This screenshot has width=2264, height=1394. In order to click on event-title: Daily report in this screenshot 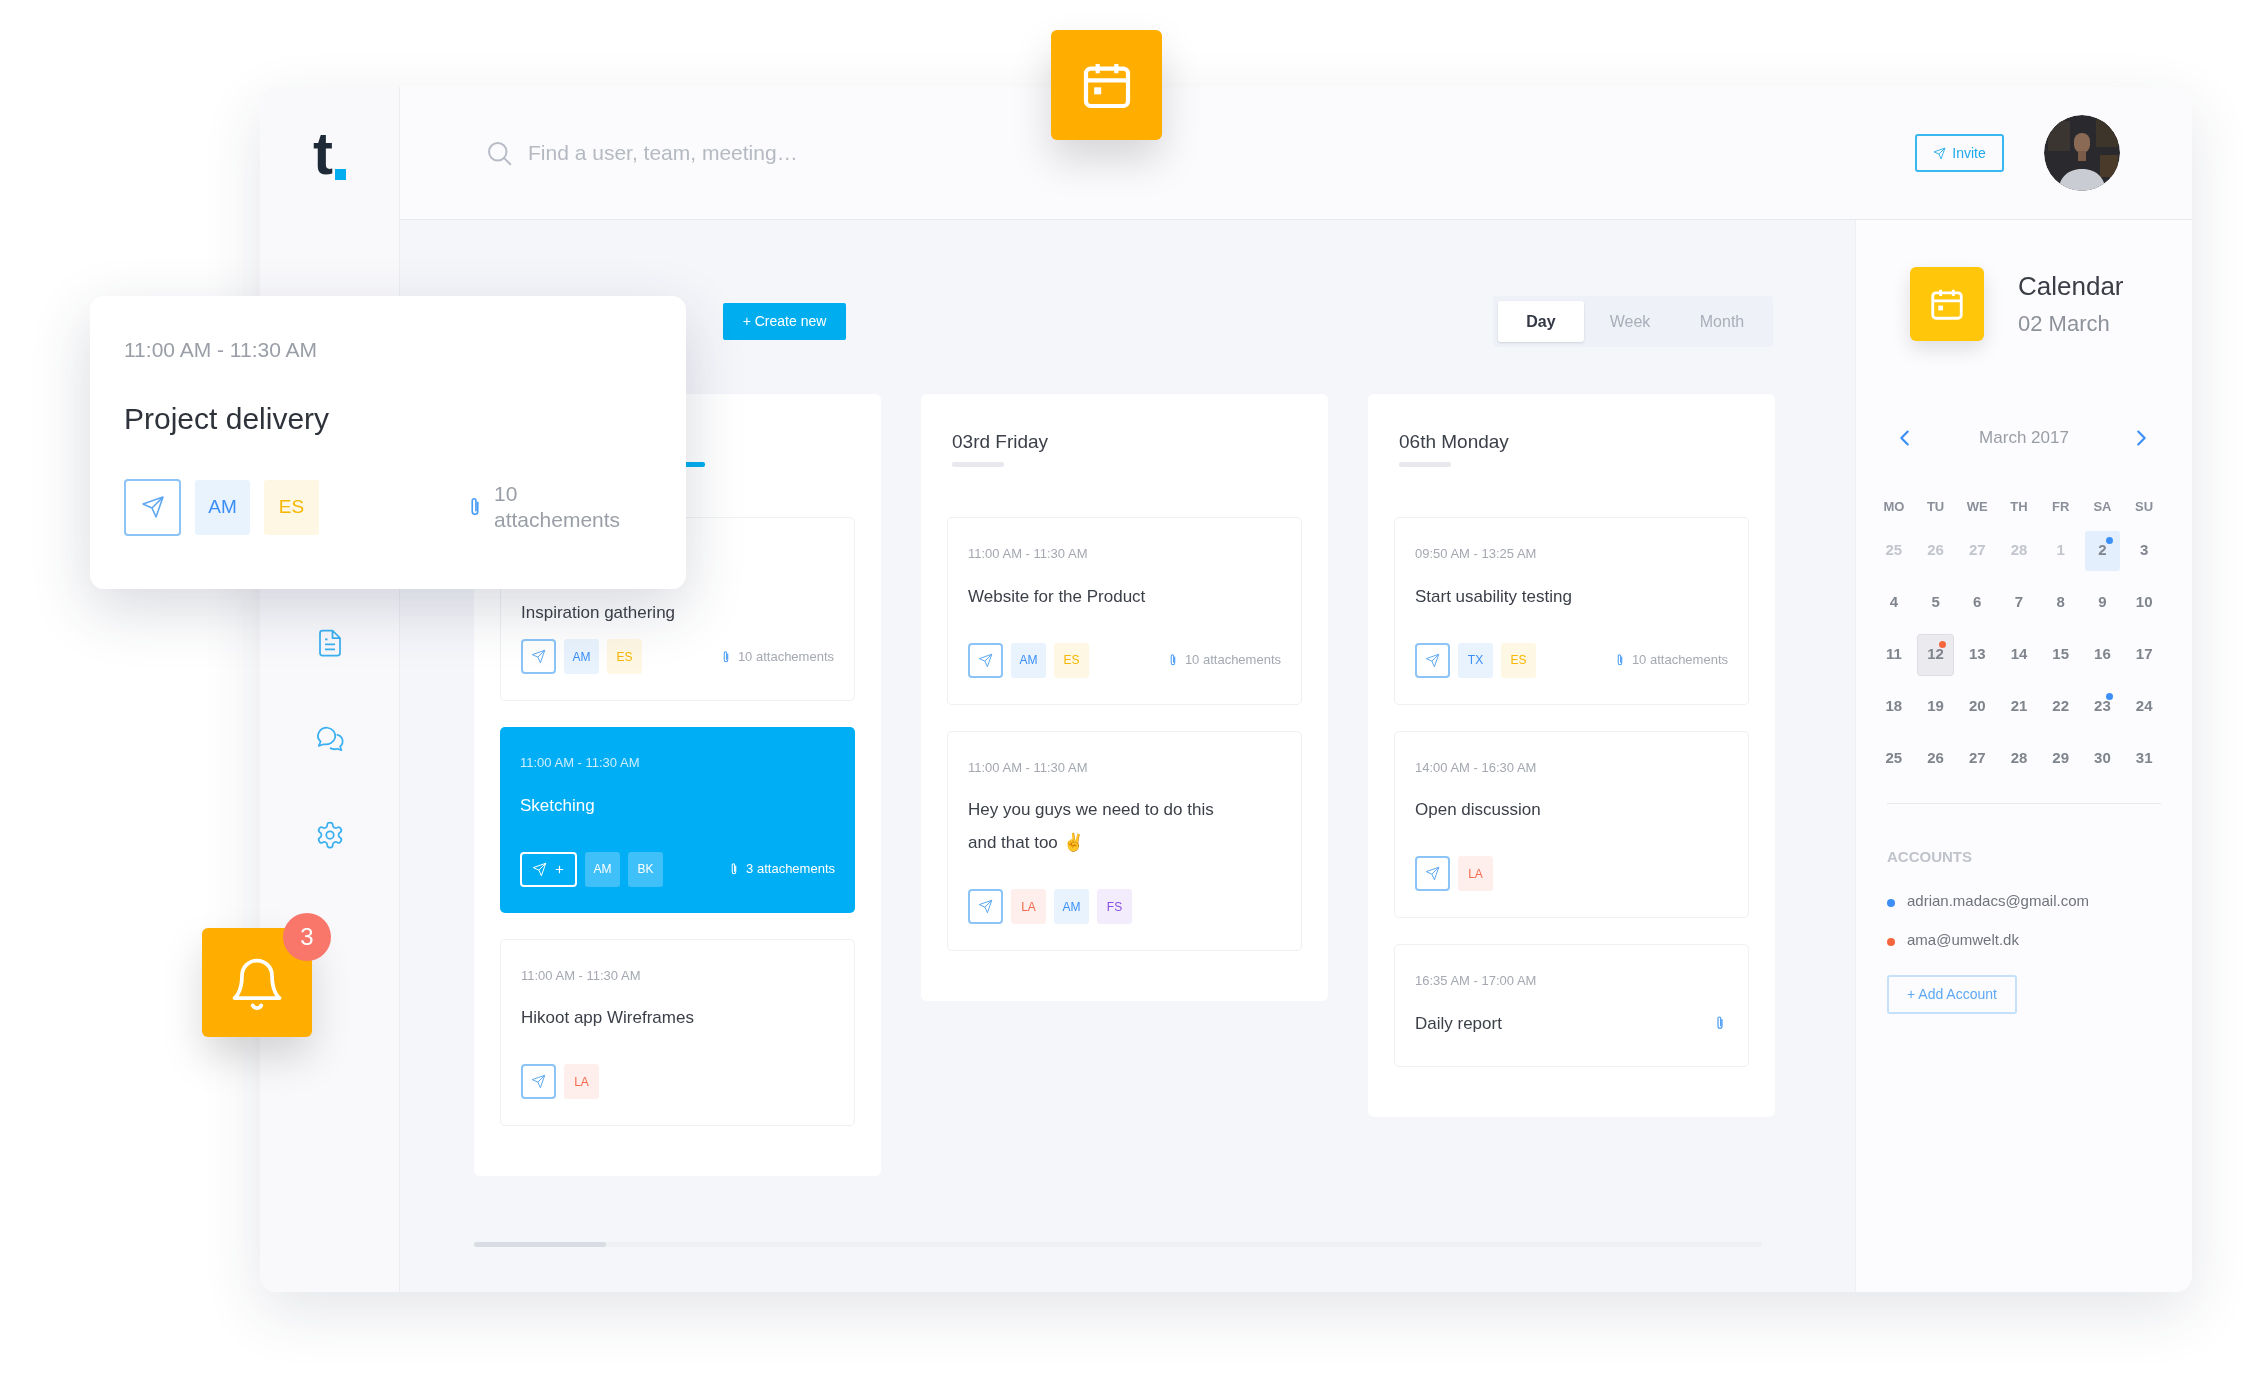, I will do `click(1458, 1023)`.